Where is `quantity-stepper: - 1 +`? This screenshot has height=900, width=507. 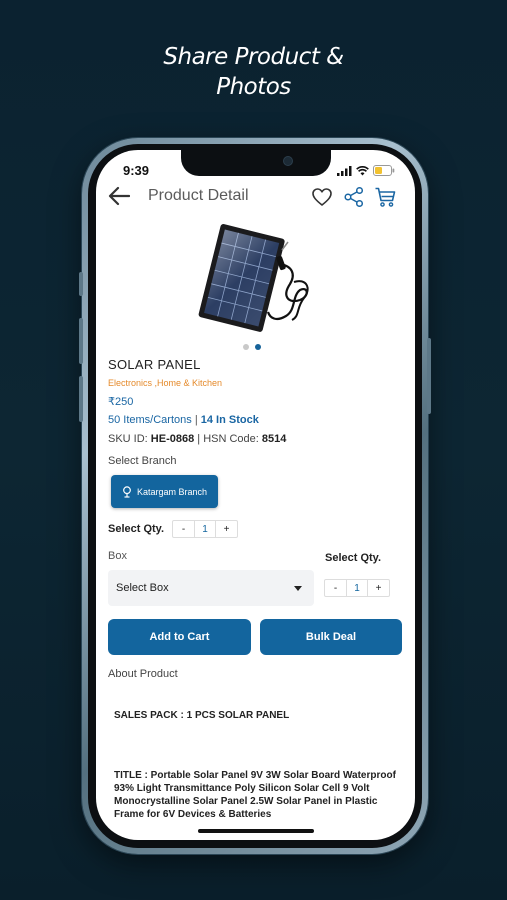 quantity-stepper: - 1 + is located at coordinates (205, 529).